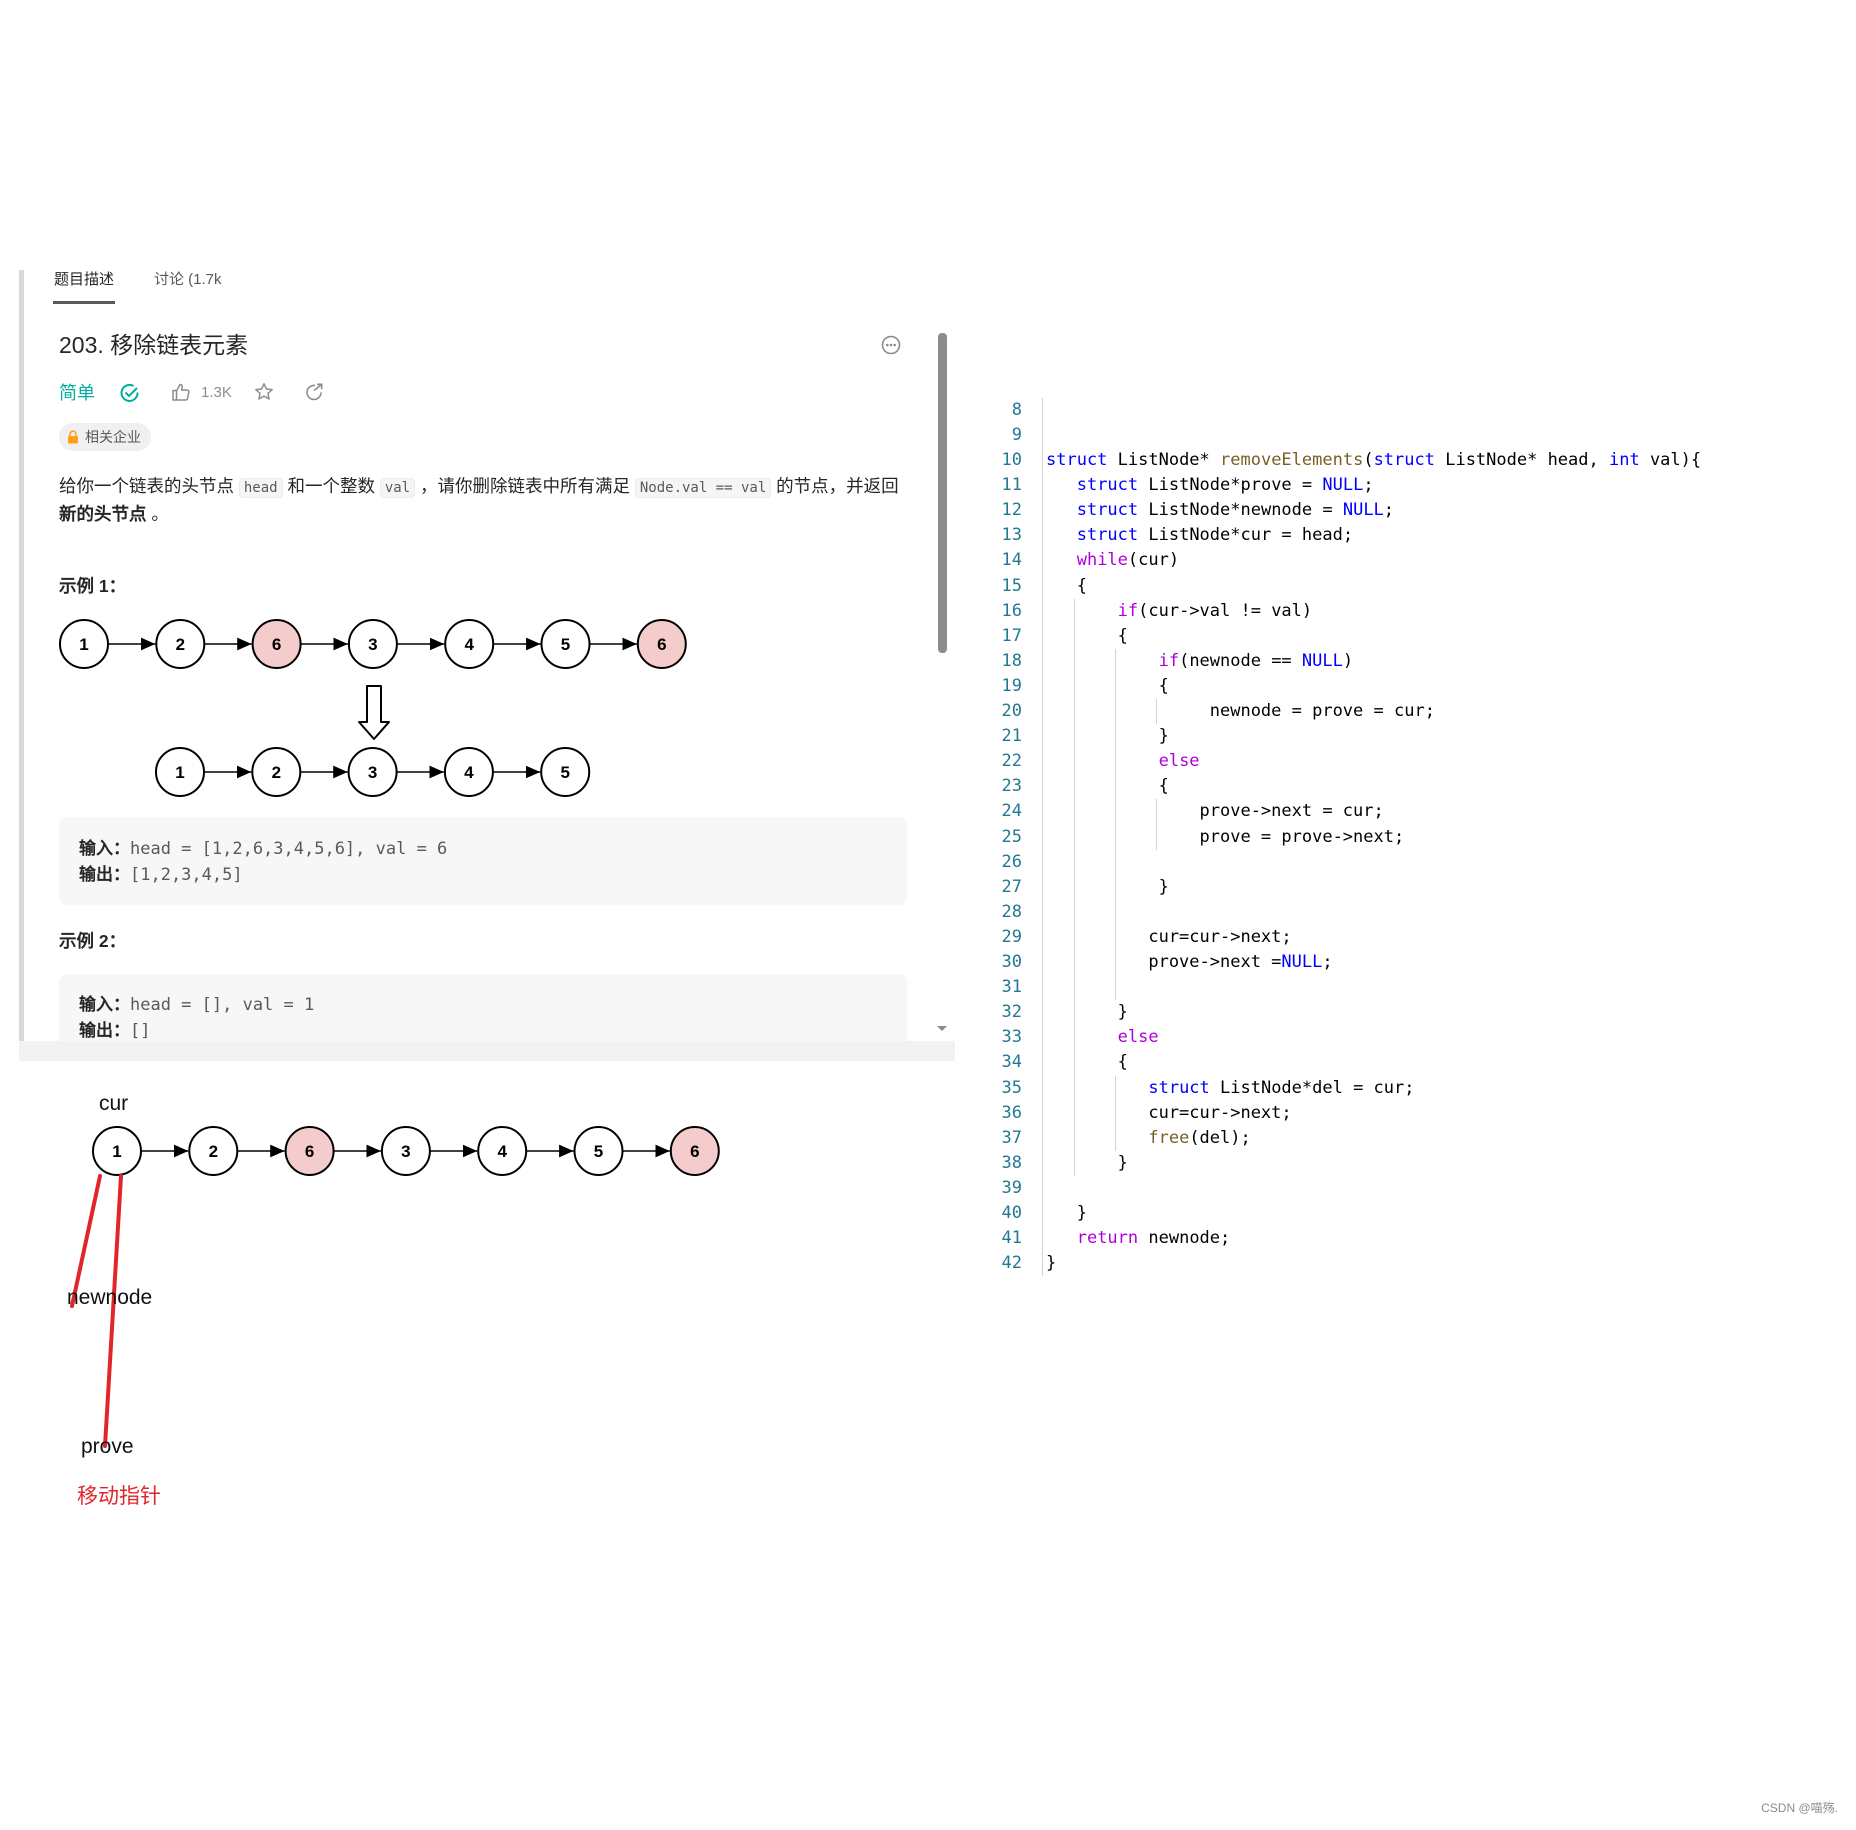 The width and height of the screenshot is (1856, 1830). What do you see at coordinates (1011, 962) in the screenshot?
I see `line-number: 30` at bounding box center [1011, 962].